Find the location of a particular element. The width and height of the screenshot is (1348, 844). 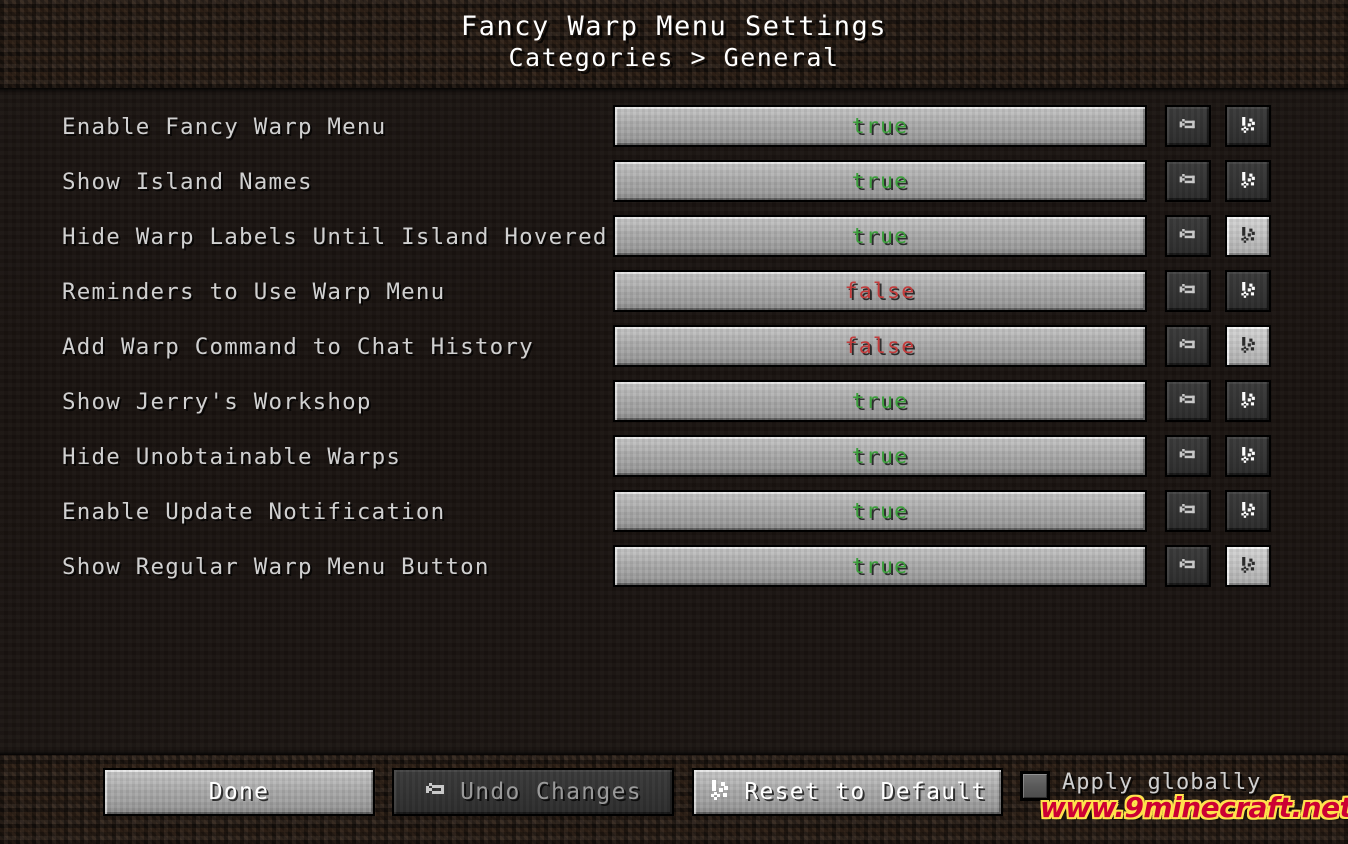

undo-changes-label: Undo Changes is located at coordinates (551, 792).